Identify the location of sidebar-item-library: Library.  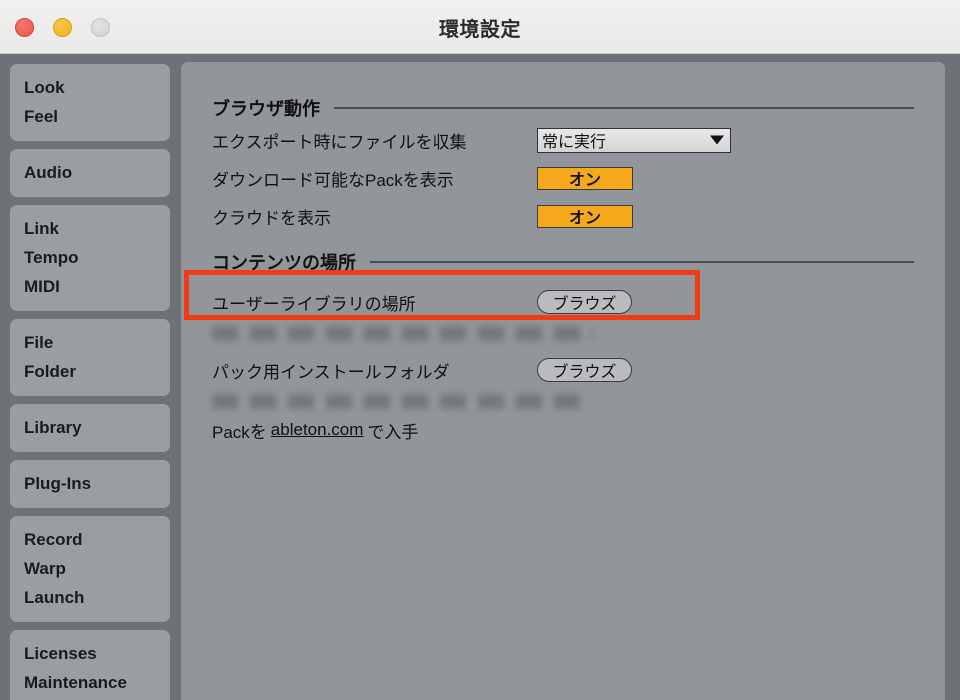
(90, 427).